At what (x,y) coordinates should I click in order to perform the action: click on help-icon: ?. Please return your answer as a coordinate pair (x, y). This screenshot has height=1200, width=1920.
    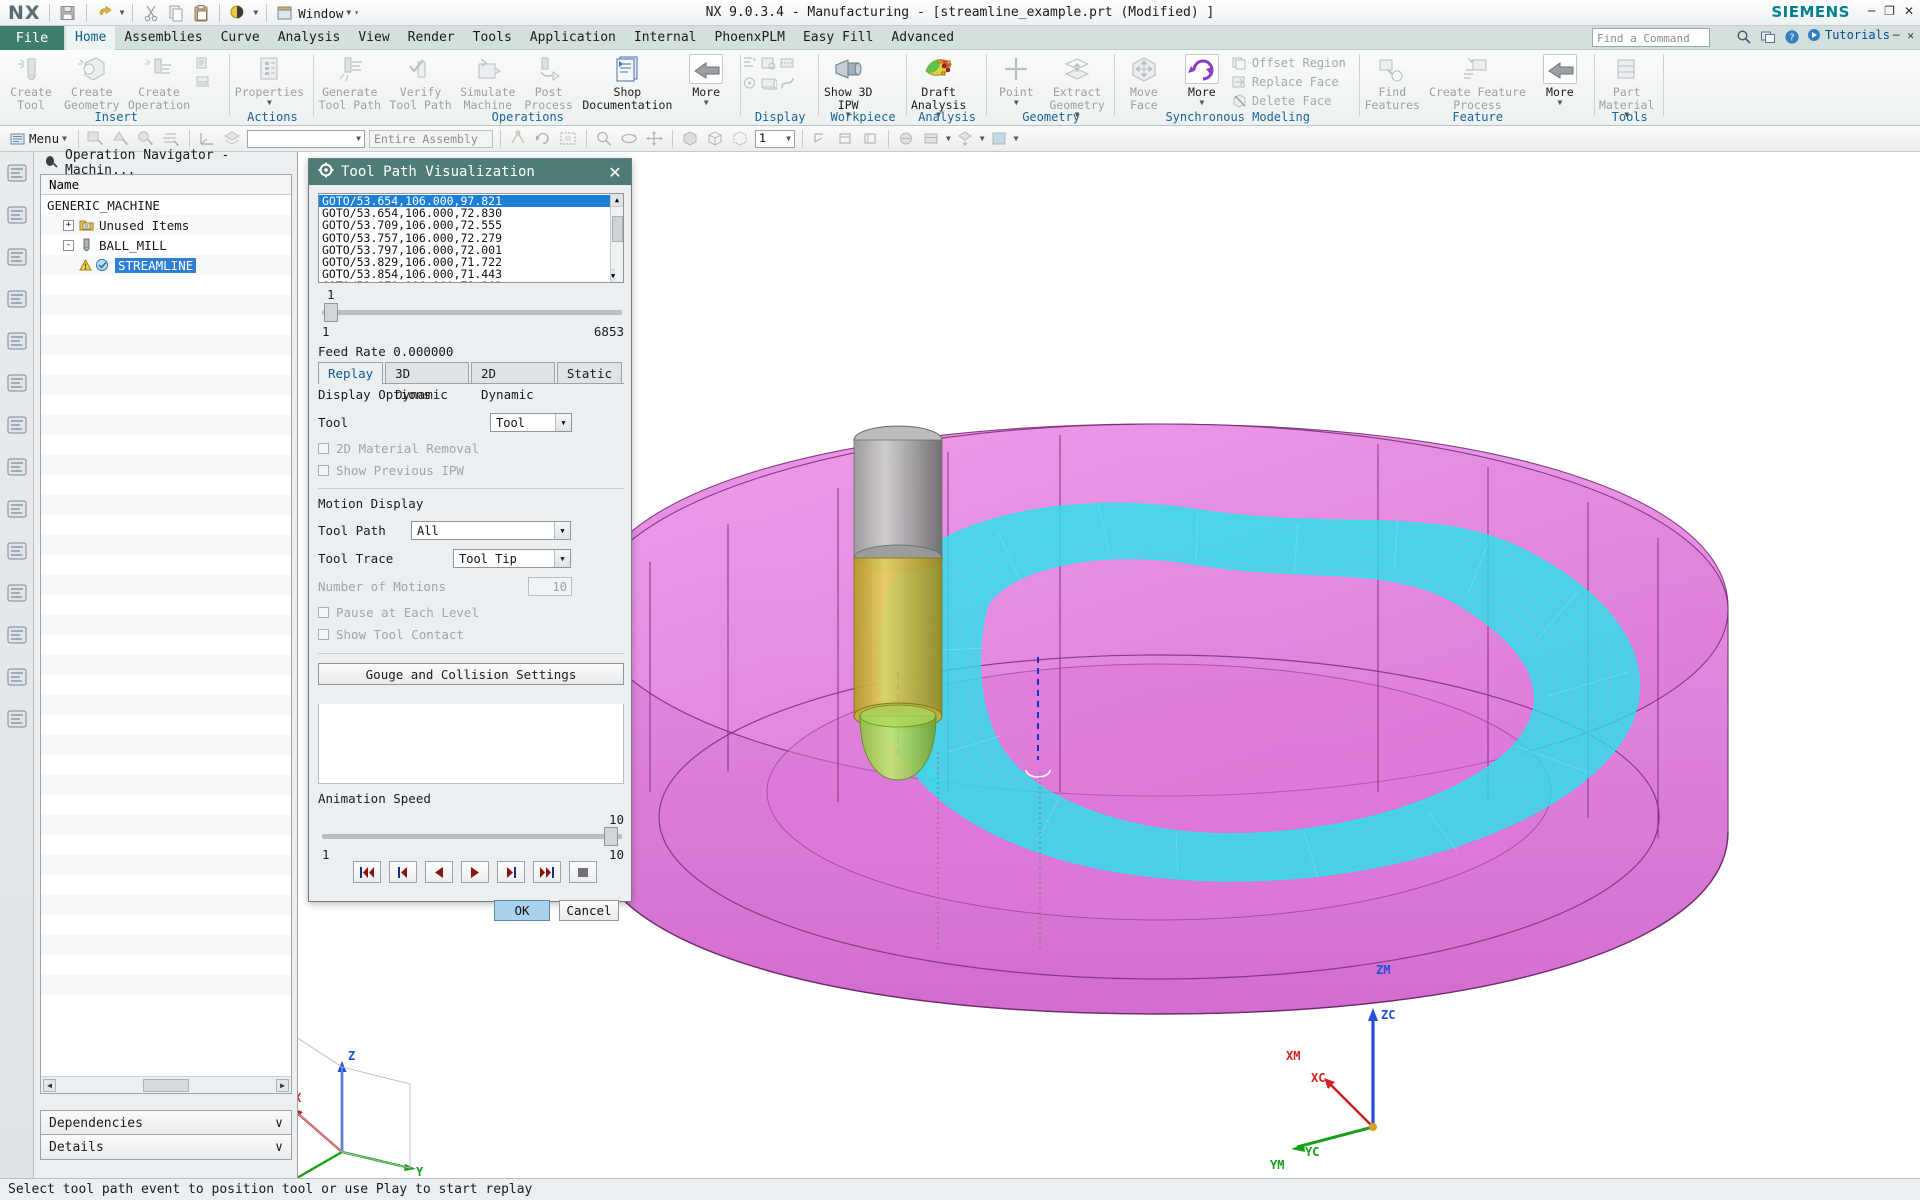
    Looking at the image, I should click on (1792, 39).